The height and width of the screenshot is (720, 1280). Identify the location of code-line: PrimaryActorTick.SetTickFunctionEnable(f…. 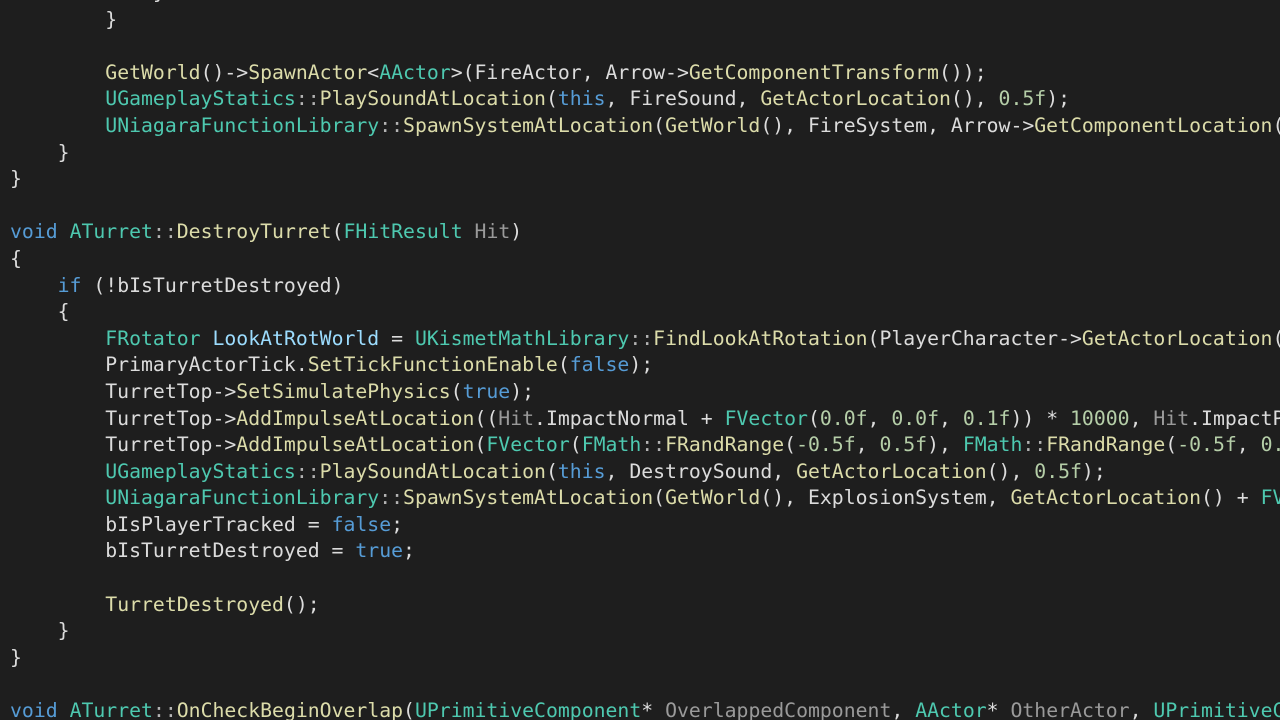
(645, 365).